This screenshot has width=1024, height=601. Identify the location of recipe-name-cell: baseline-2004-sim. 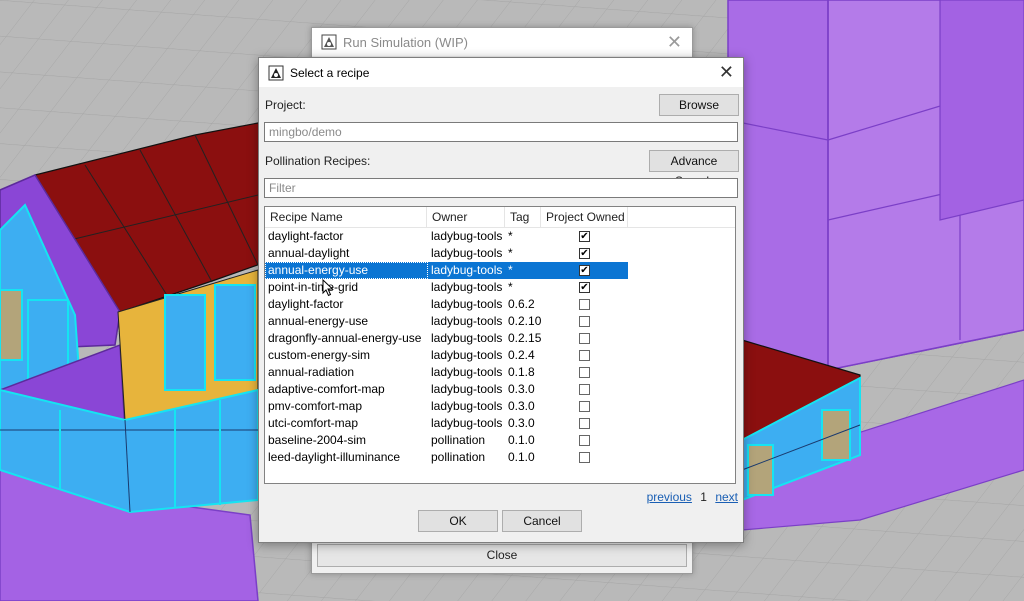
(317, 440).